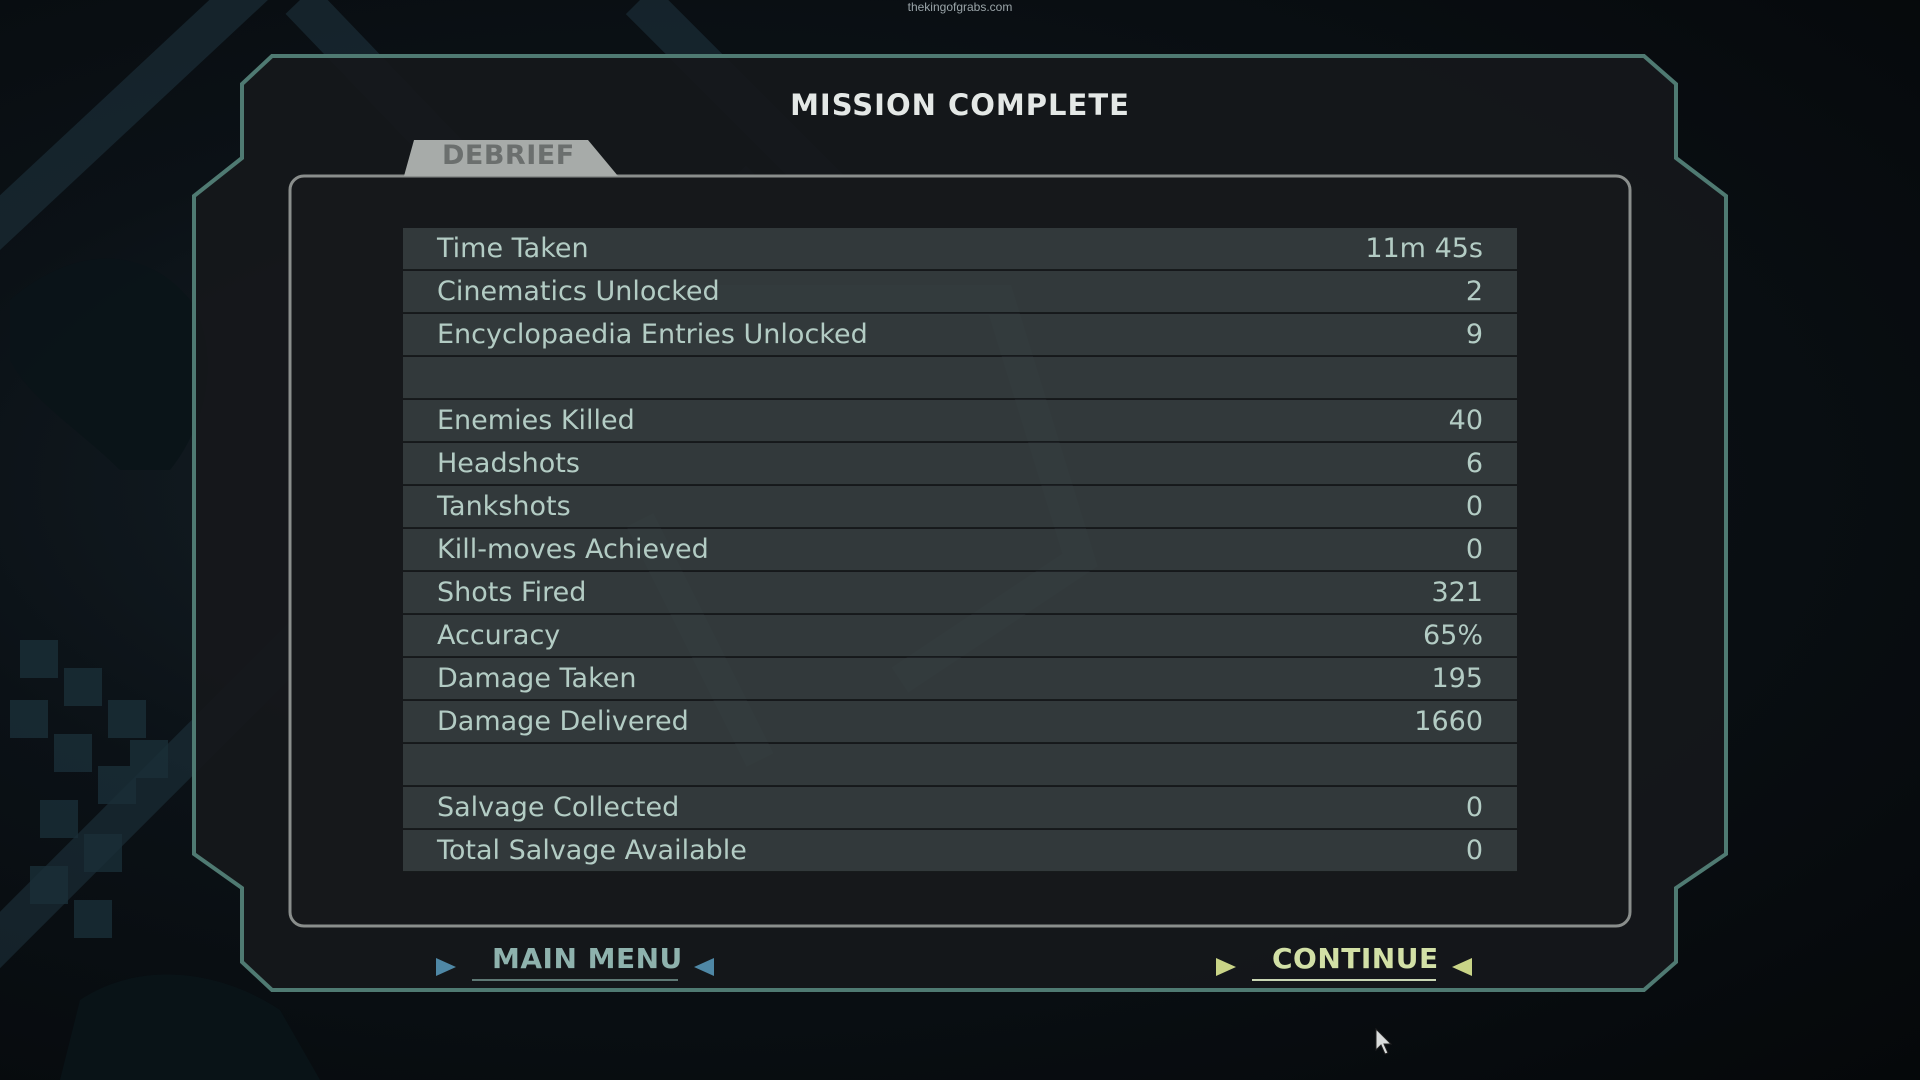 Image resolution: width=1920 pixels, height=1080 pixels. Describe the element at coordinates (536, 420) in the screenshot. I see `stat-label: Enemies Killed` at that location.